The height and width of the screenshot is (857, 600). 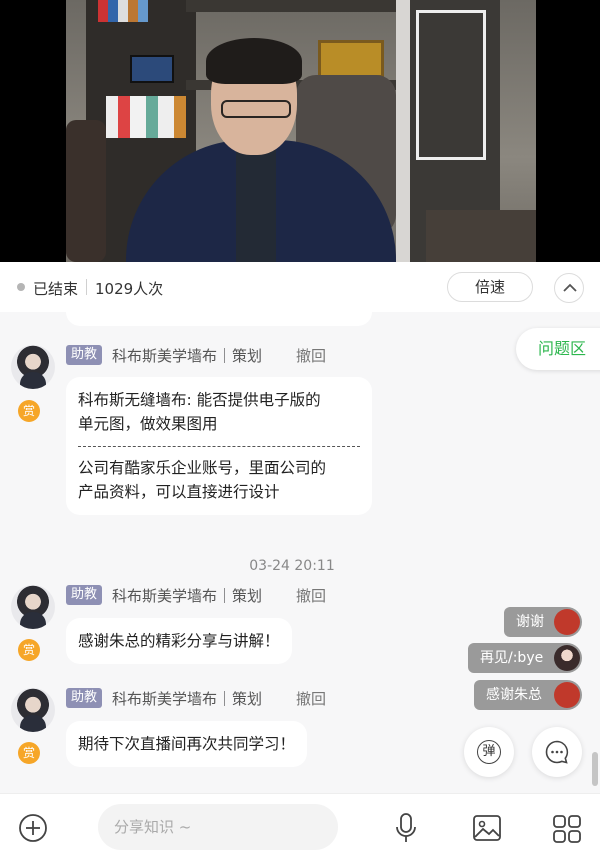 I want to click on collapse-button, so click(x=569, y=288).